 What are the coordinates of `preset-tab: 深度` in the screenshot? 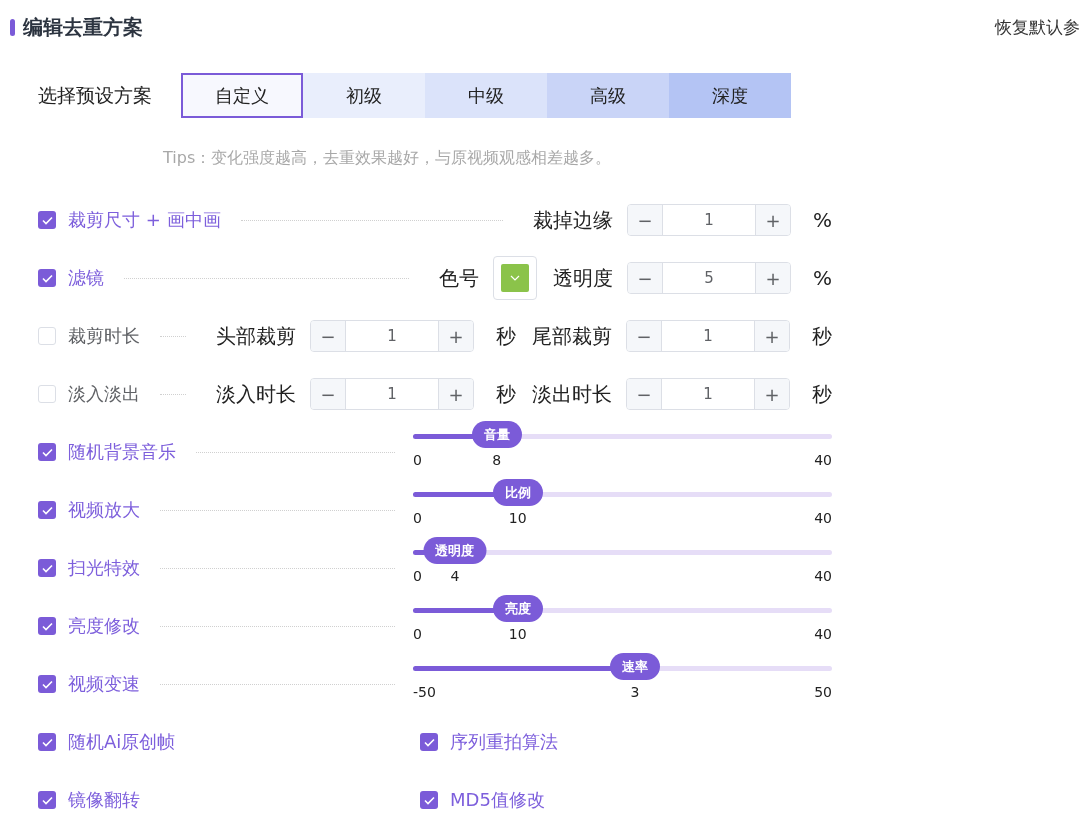 It's located at (730, 95).